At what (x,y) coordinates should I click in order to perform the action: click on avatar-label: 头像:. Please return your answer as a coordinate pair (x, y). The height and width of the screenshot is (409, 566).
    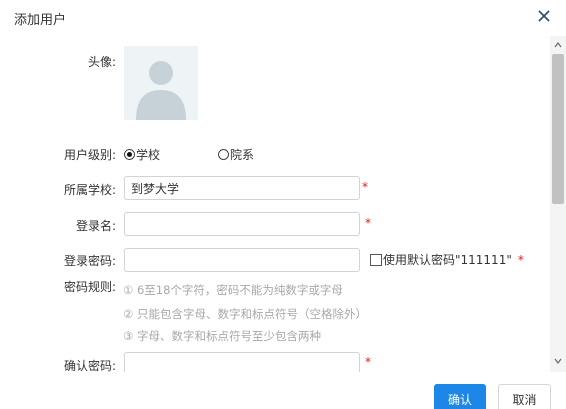
    Looking at the image, I should click on (101, 62).